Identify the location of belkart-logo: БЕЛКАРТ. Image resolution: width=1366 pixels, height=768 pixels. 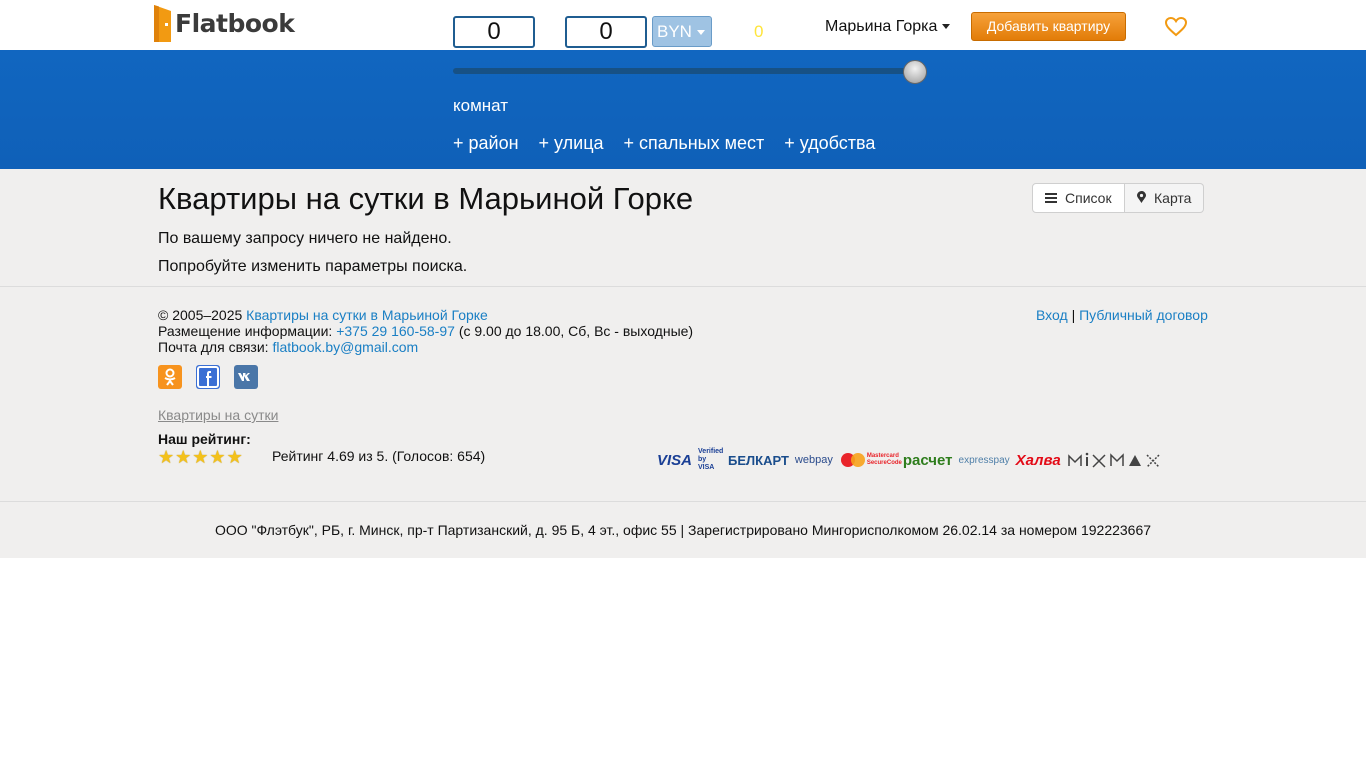
(758, 460).